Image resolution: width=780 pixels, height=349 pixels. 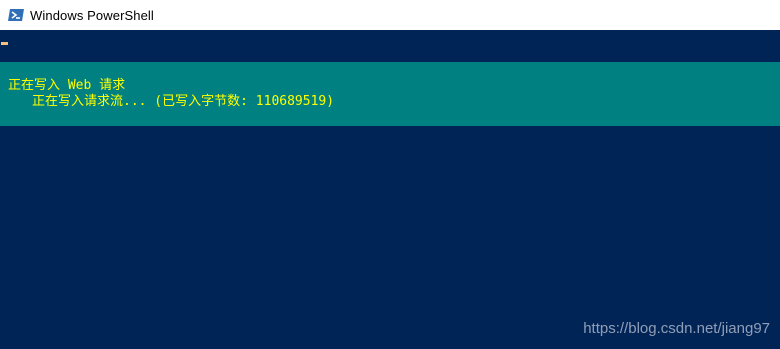 What do you see at coordinates (4, 43) in the screenshot?
I see `text-cursor` at bounding box center [4, 43].